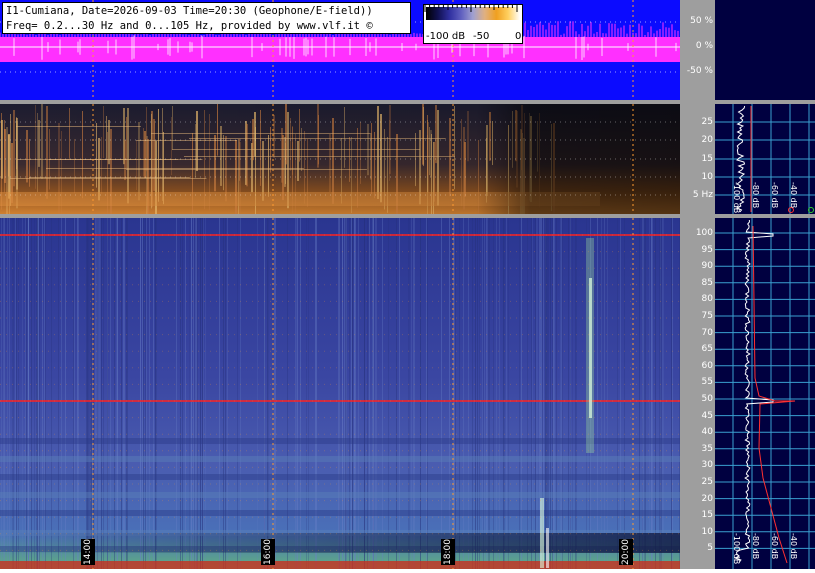 The height and width of the screenshot is (573, 815). I want to click on main-freq-tick: 20, so click(707, 498).